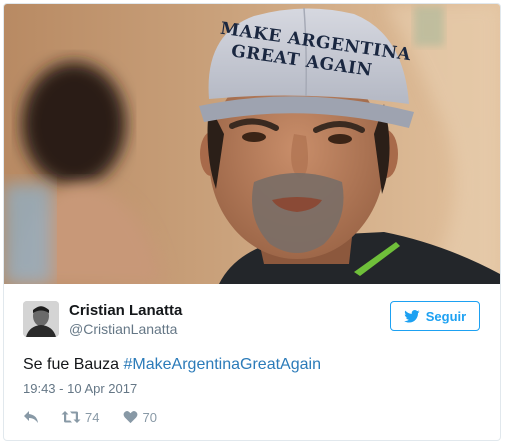 The height and width of the screenshot is (446, 506). What do you see at coordinates (125, 329) in the screenshot?
I see `author-handle: @CristianLanatta` at bounding box center [125, 329].